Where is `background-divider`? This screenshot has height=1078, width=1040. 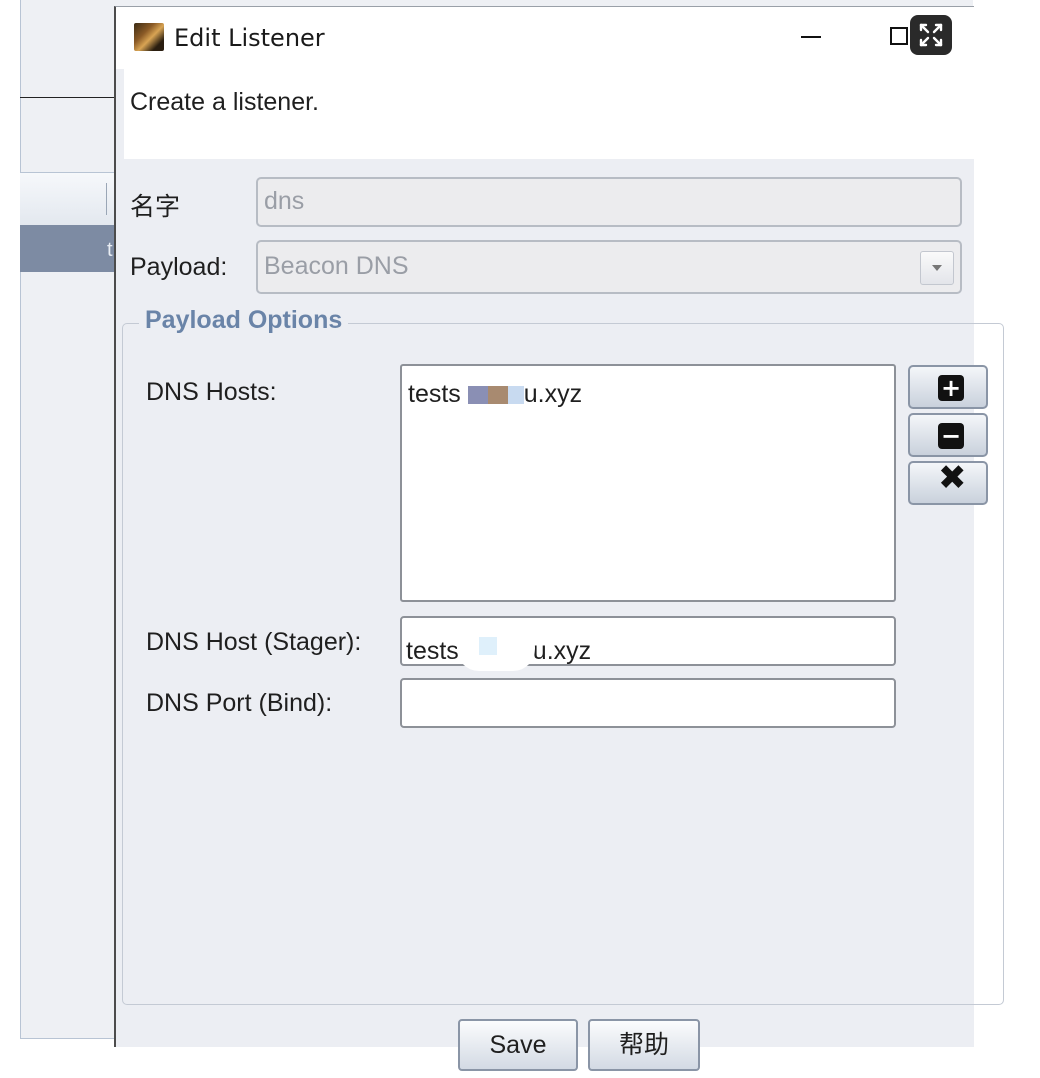 background-divider is located at coordinates (70, 97).